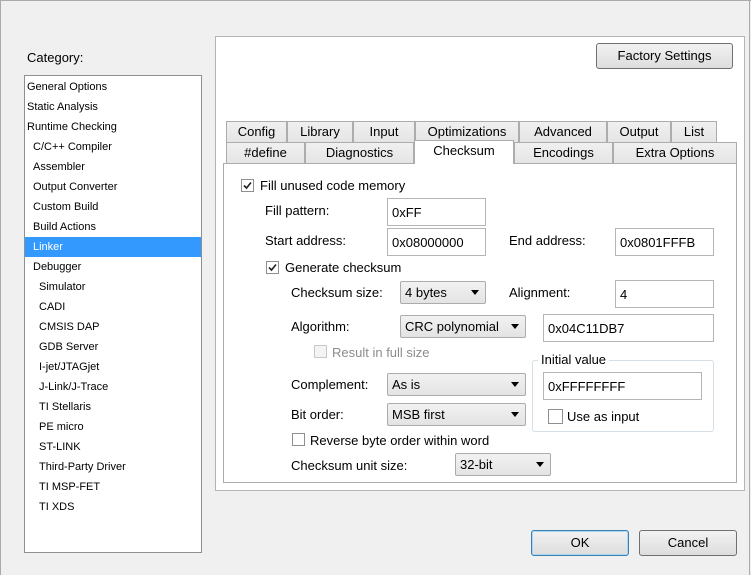  What do you see at coordinates (113, 487) in the screenshot?
I see `category-item-ti-msp-fet: TI MSP-FET` at bounding box center [113, 487].